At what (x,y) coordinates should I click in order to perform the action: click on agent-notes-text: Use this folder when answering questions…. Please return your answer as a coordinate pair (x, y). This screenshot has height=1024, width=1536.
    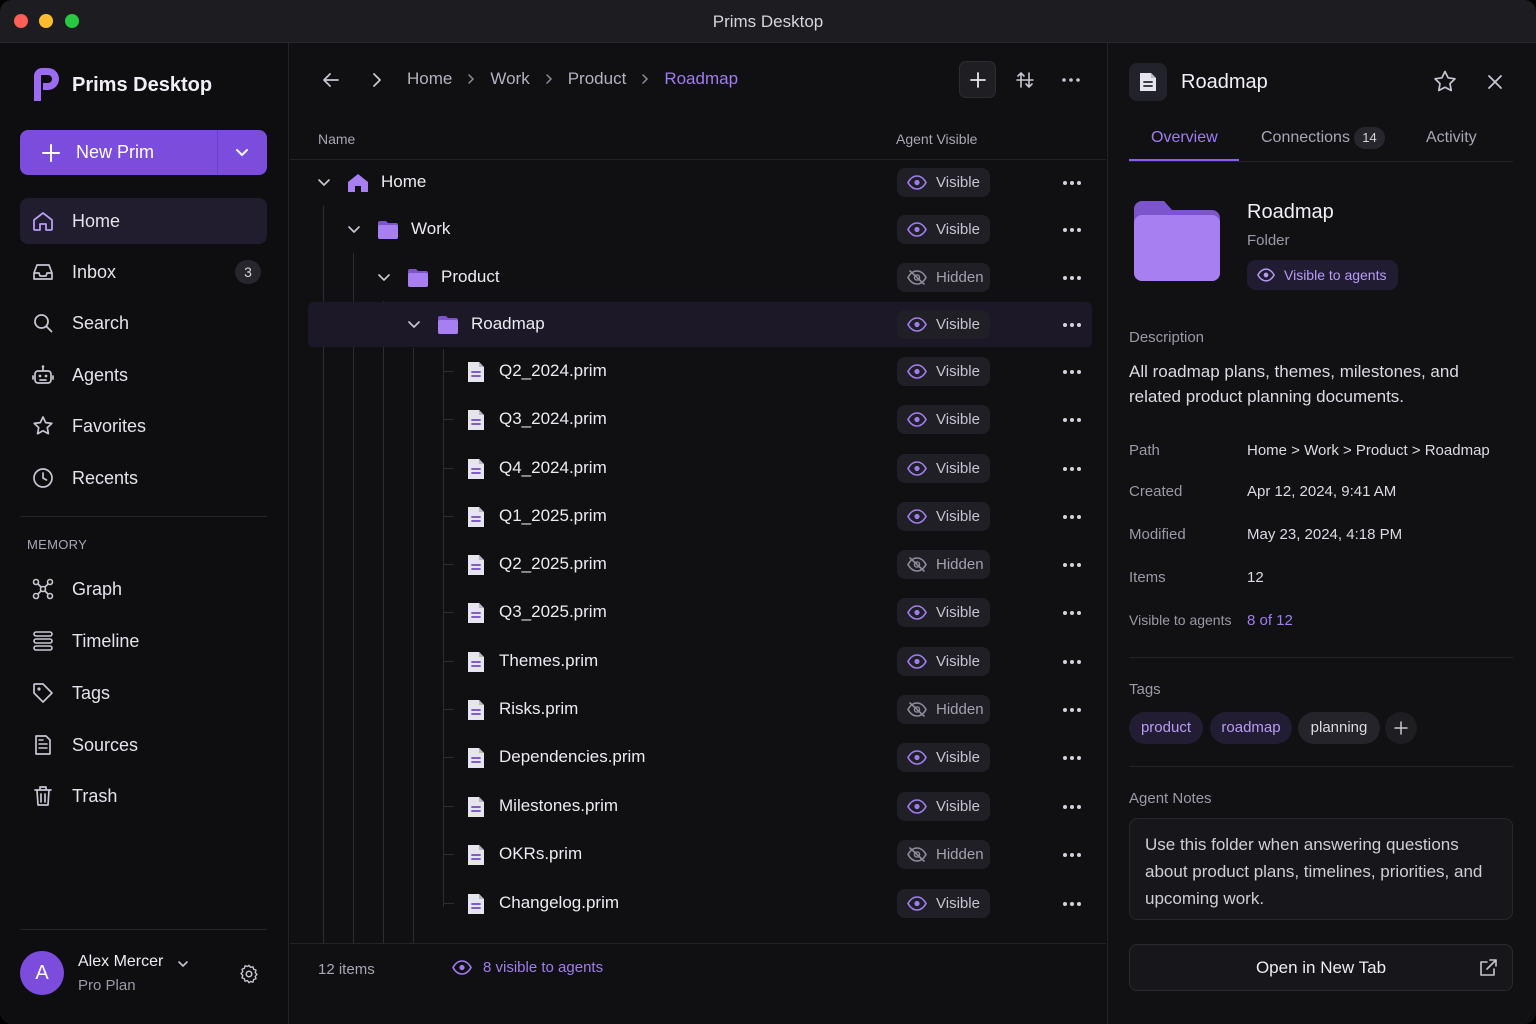
    Looking at the image, I should click on (1321, 869).